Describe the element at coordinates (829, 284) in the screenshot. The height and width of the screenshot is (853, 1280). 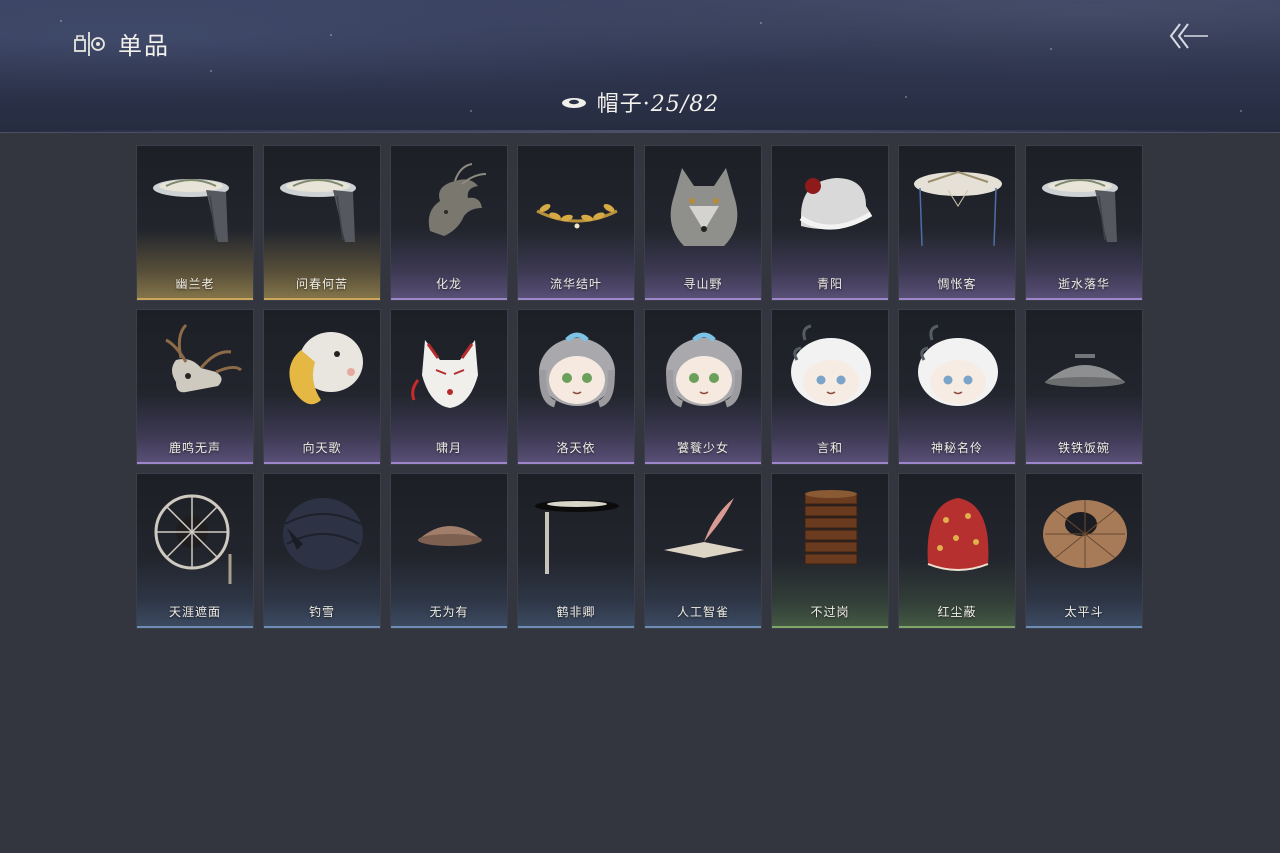
I see `item-name: 青阳` at that location.